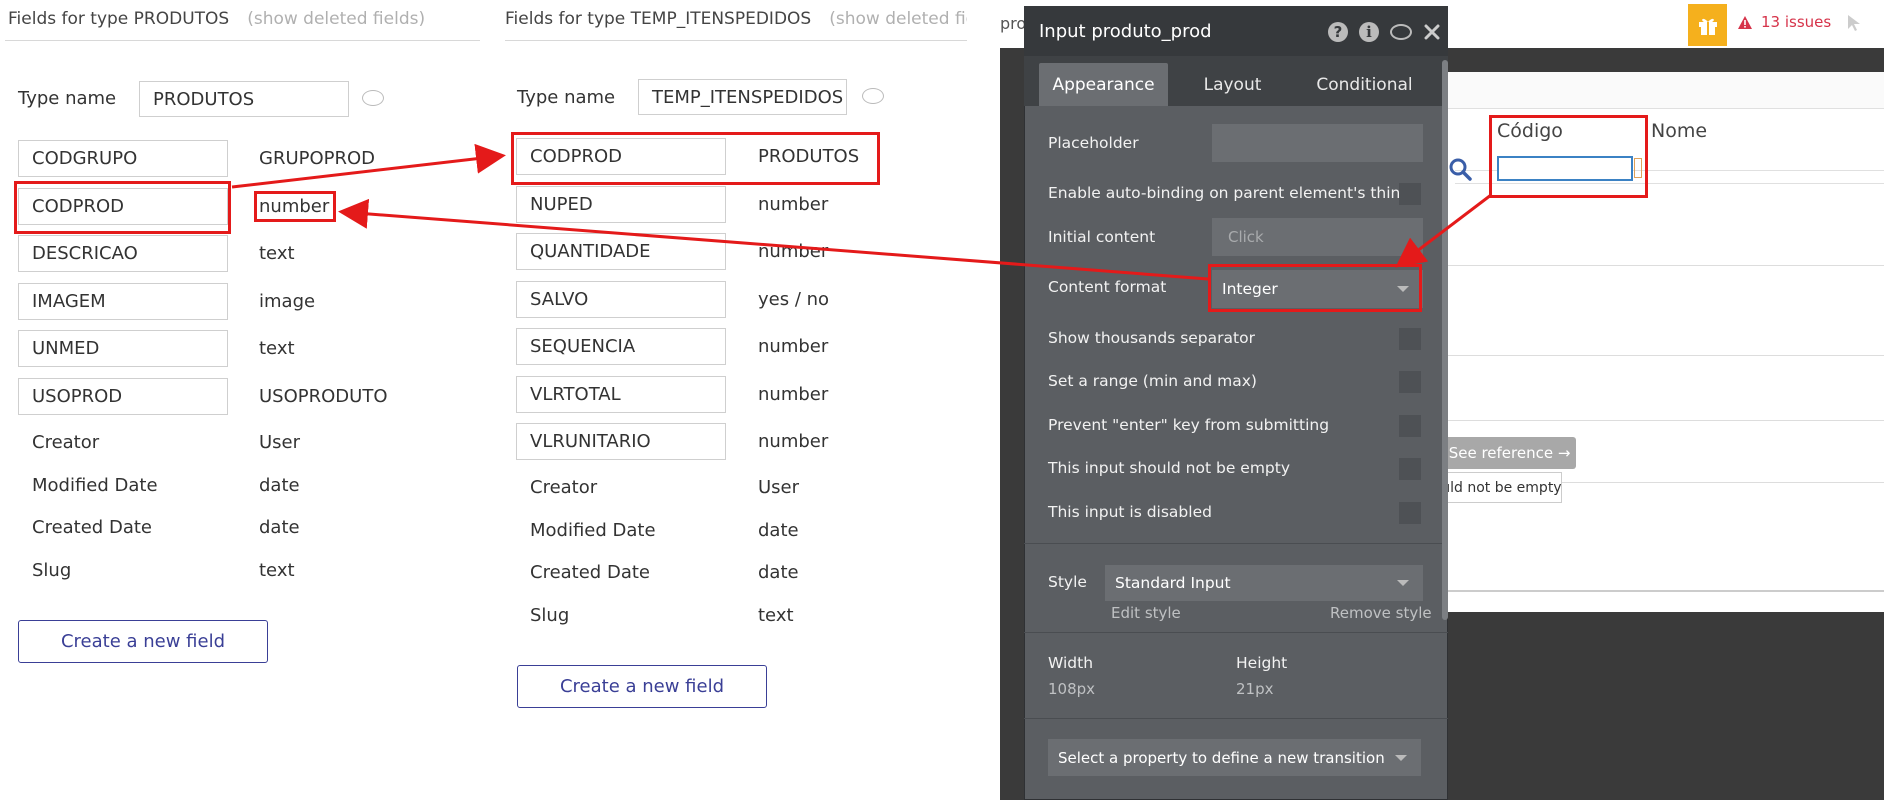  I want to click on arrow-codigo-to-format, so click(1443, 230).